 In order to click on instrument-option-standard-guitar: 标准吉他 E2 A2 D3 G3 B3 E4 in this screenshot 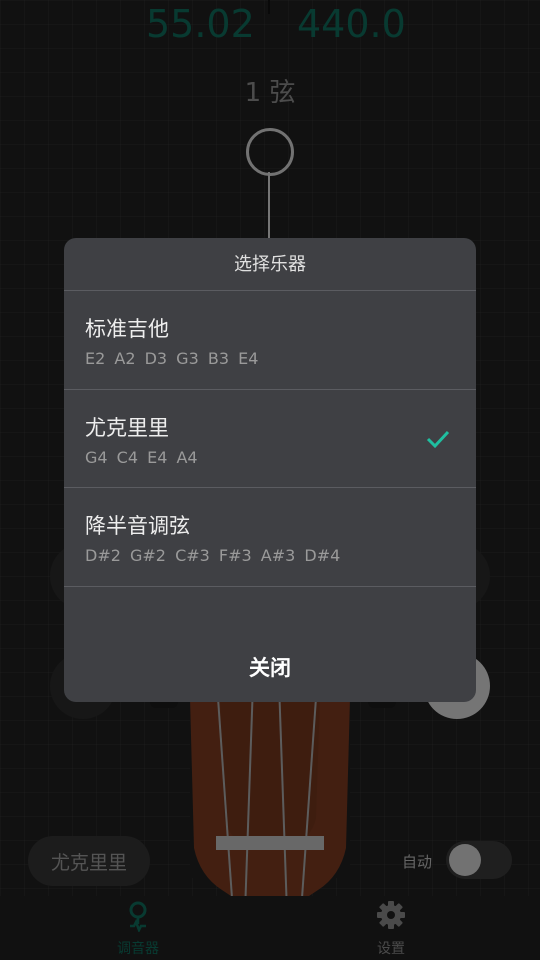, I will do `click(270, 340)`.